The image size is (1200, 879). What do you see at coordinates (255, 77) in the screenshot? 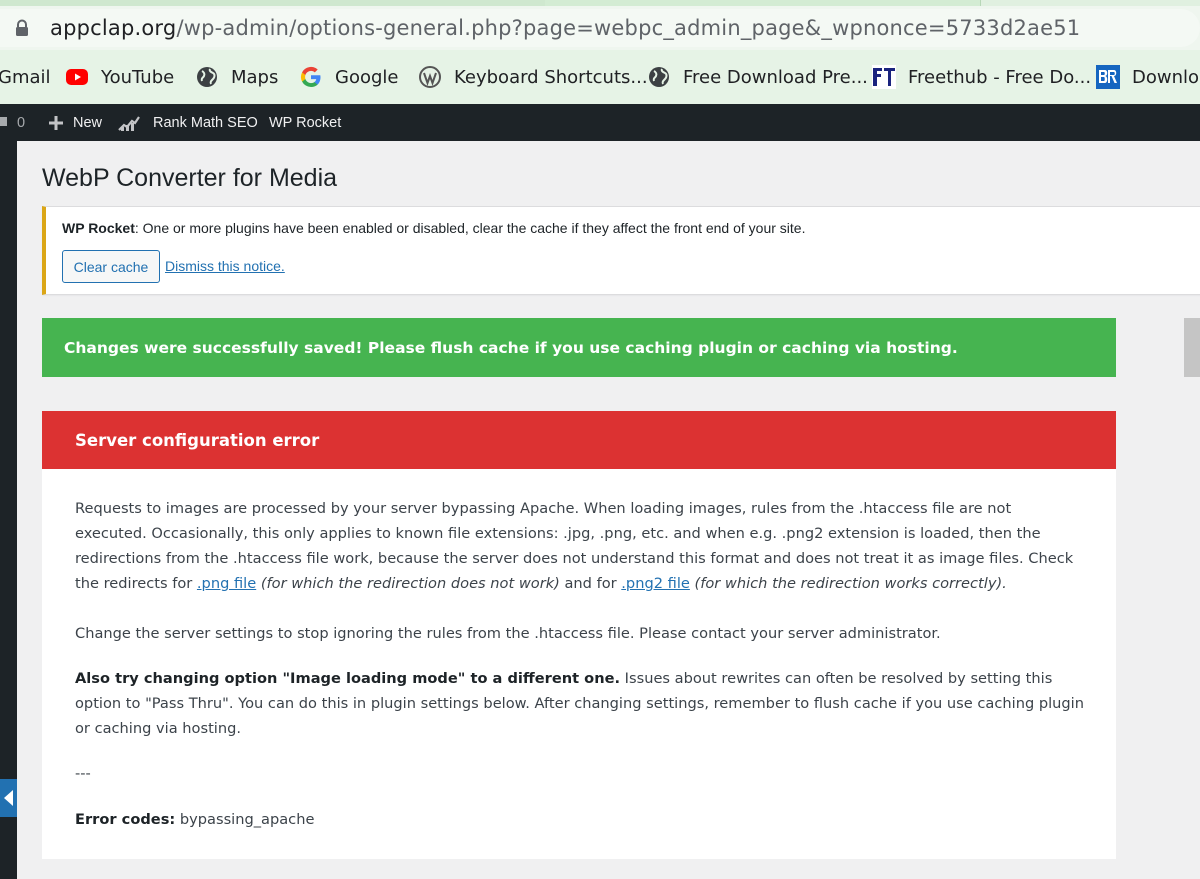
I see `bookmark-label: Maps` at bounding box center [255, 77].